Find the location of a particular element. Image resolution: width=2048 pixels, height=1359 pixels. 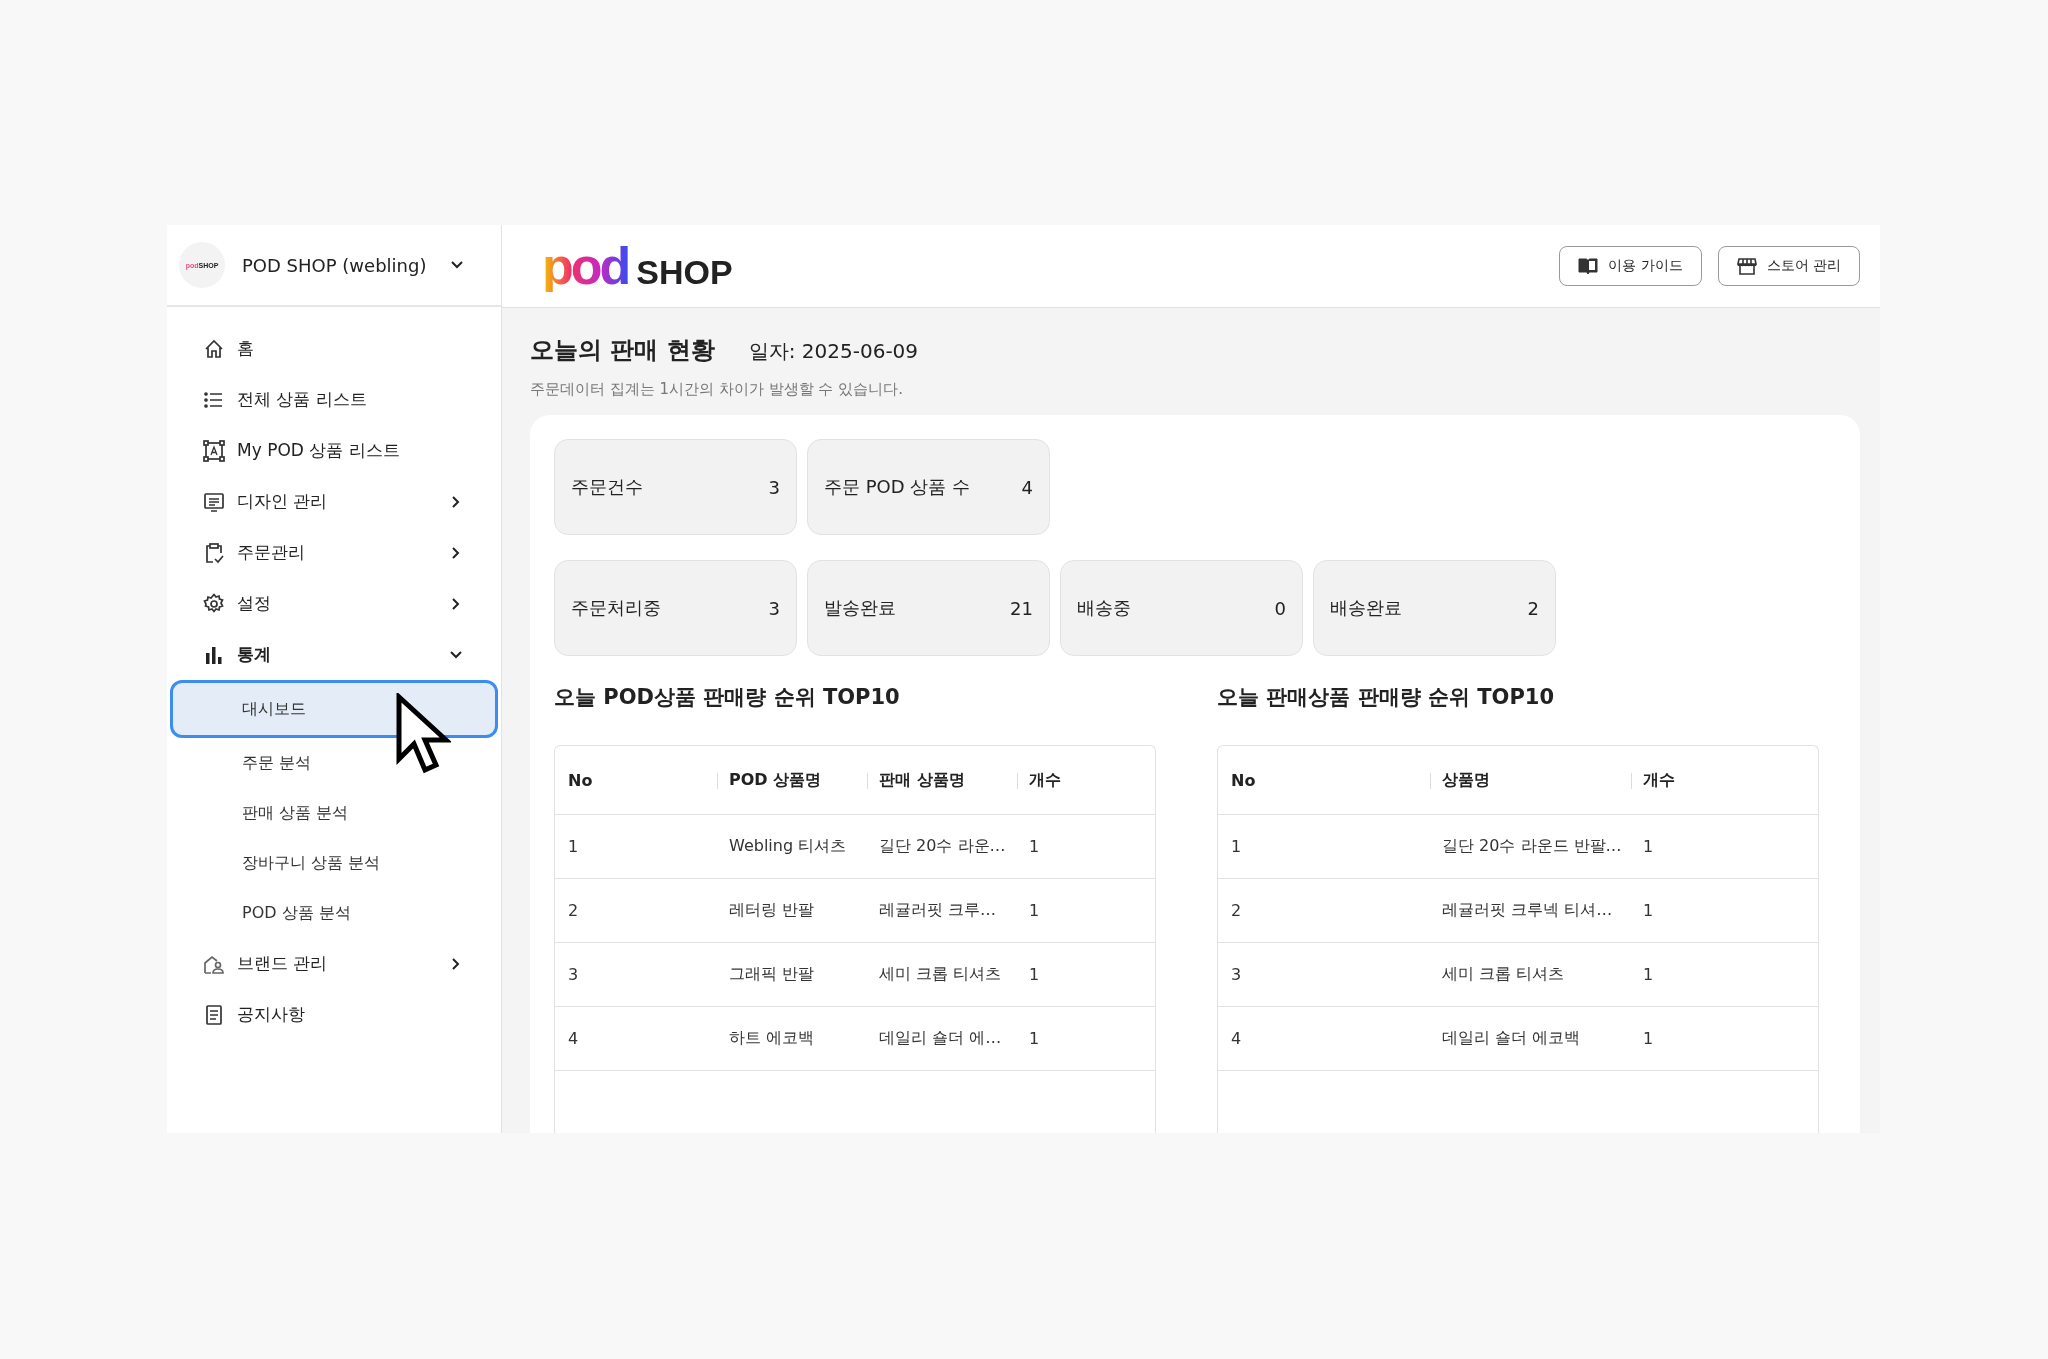

settings-icon is located at coordinates (214, 603).